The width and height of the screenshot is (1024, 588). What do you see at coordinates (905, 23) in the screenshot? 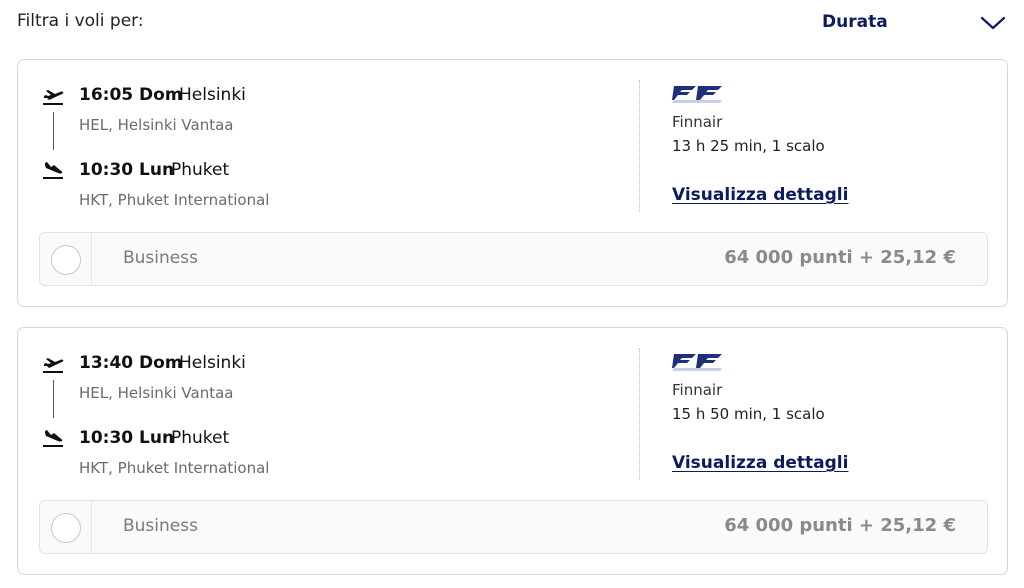
I see `sort-dropdown: Durata` at bounding box center [905, 23].